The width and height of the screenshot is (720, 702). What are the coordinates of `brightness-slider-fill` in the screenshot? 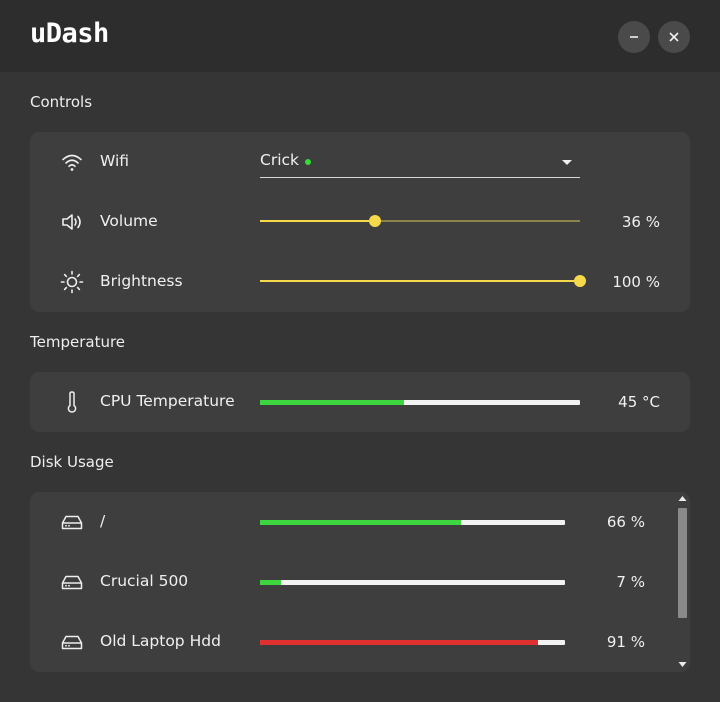 It's located at (420, 281).